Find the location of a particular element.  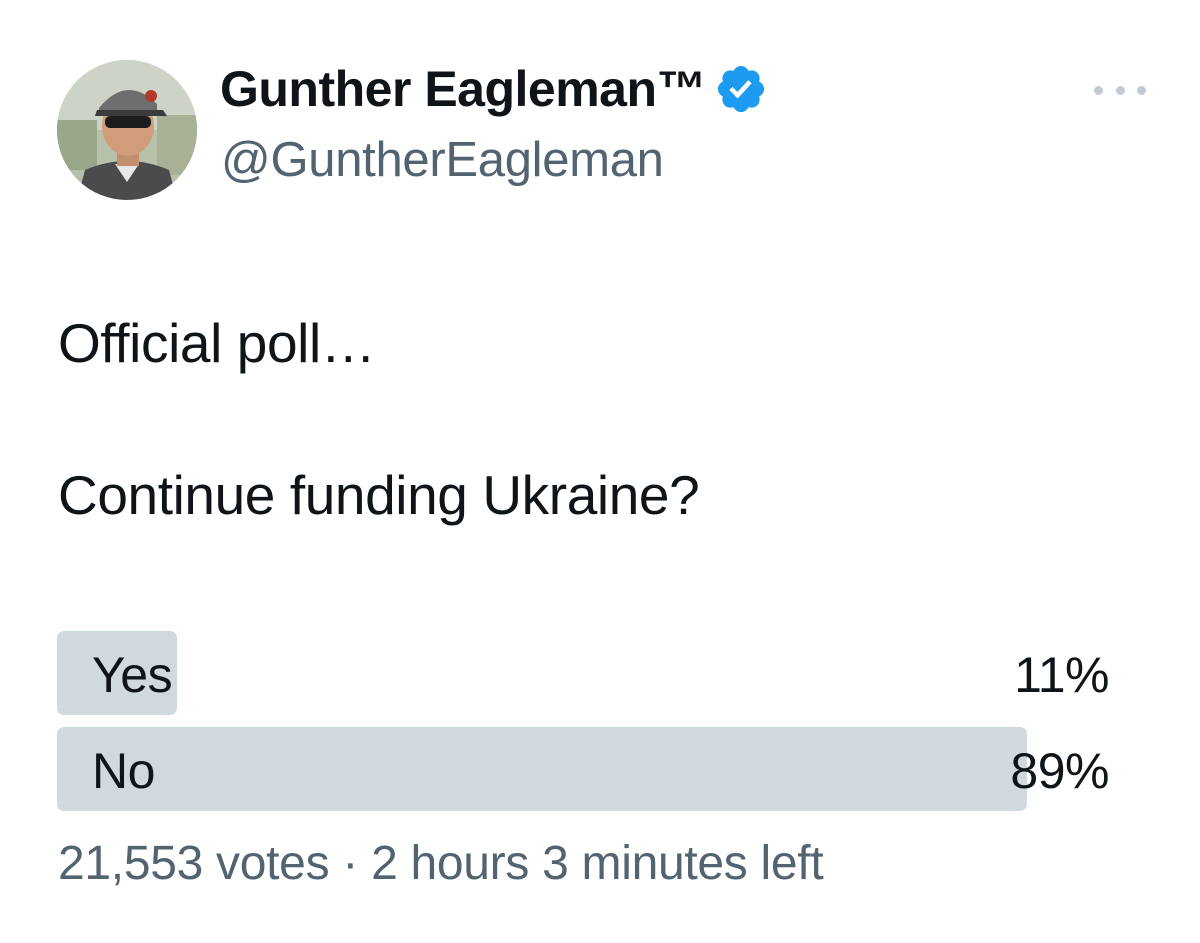

poll-option-percent: 89% is located at coordinates (1059, 771).